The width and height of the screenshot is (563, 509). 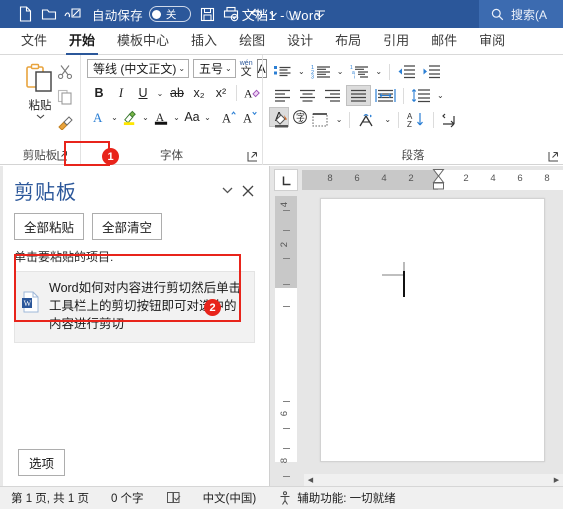 I want to click on tab-home: 开始, so click(x=82, y=40).